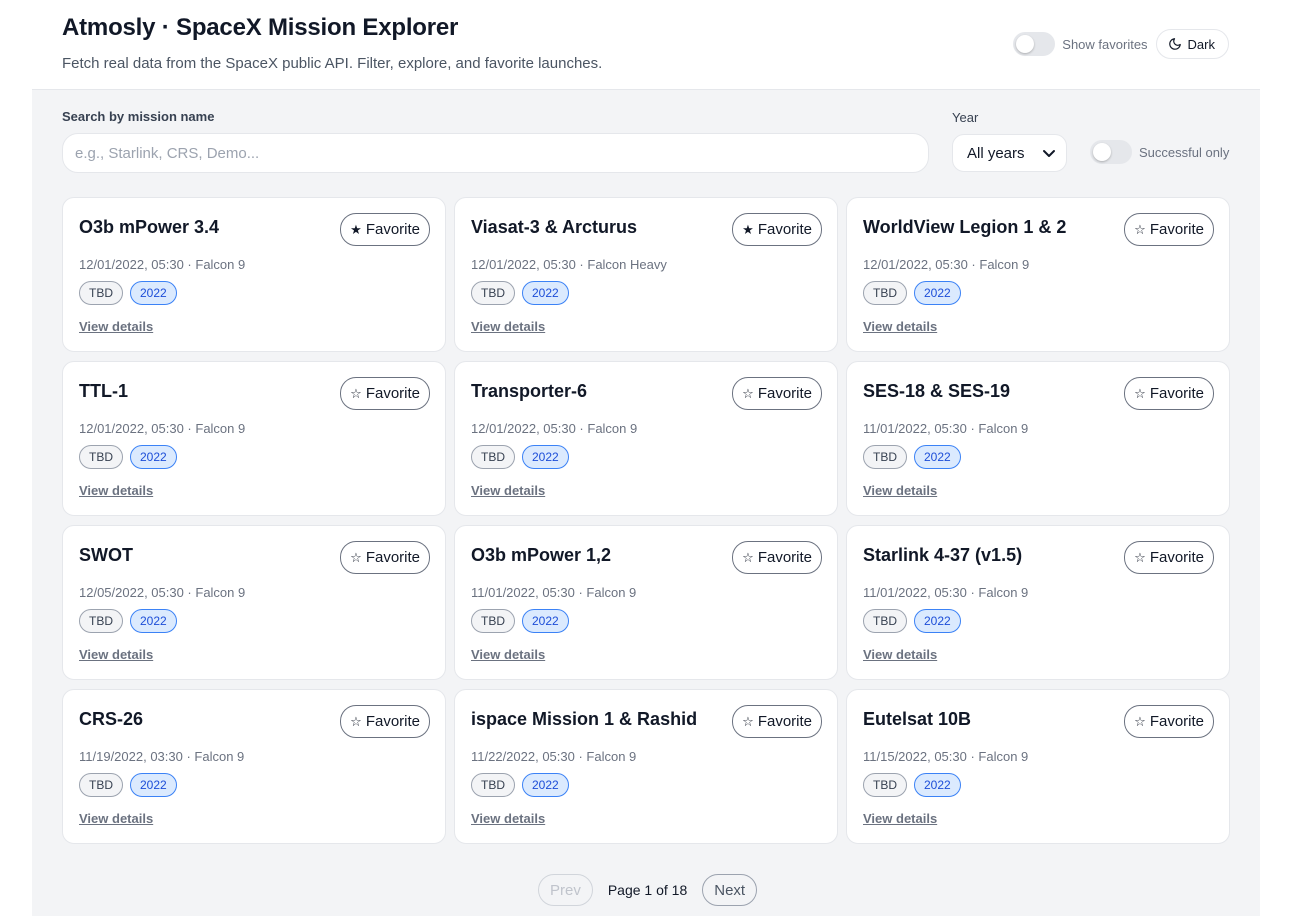 This screenshot has height=916, width=1294. What do you see at coordinates (554, 756) in the screenshot?
I see `launch-meta: 11/22/2022, 05:30 · Falcon 9` at bounding box center [554, 756].